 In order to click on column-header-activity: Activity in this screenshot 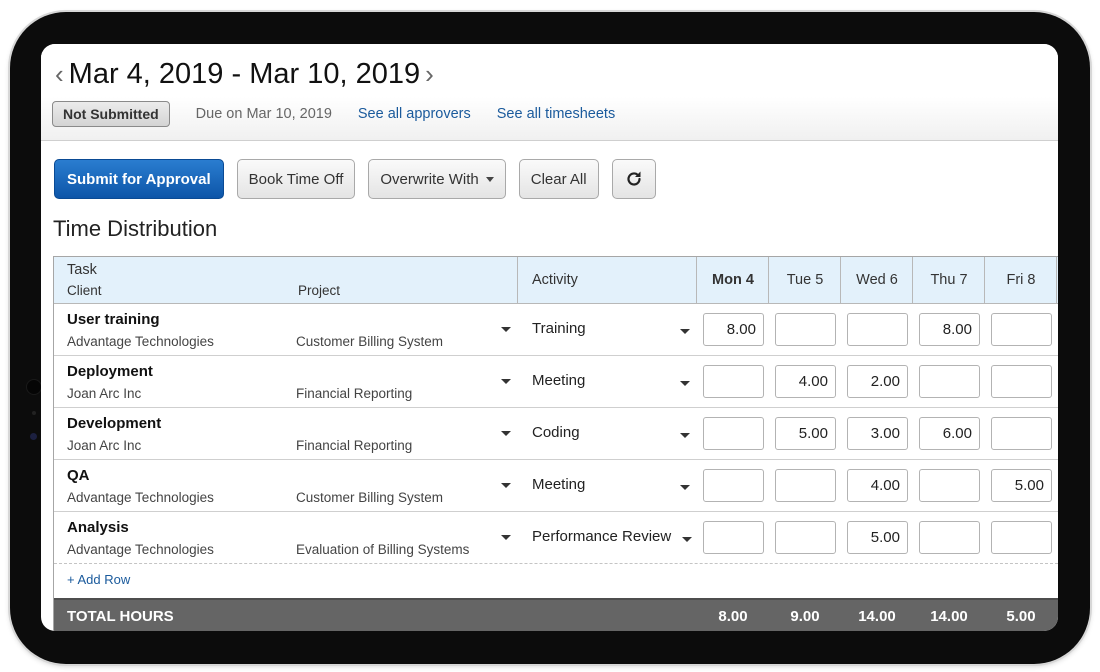, I will do `click(555, 280)`.